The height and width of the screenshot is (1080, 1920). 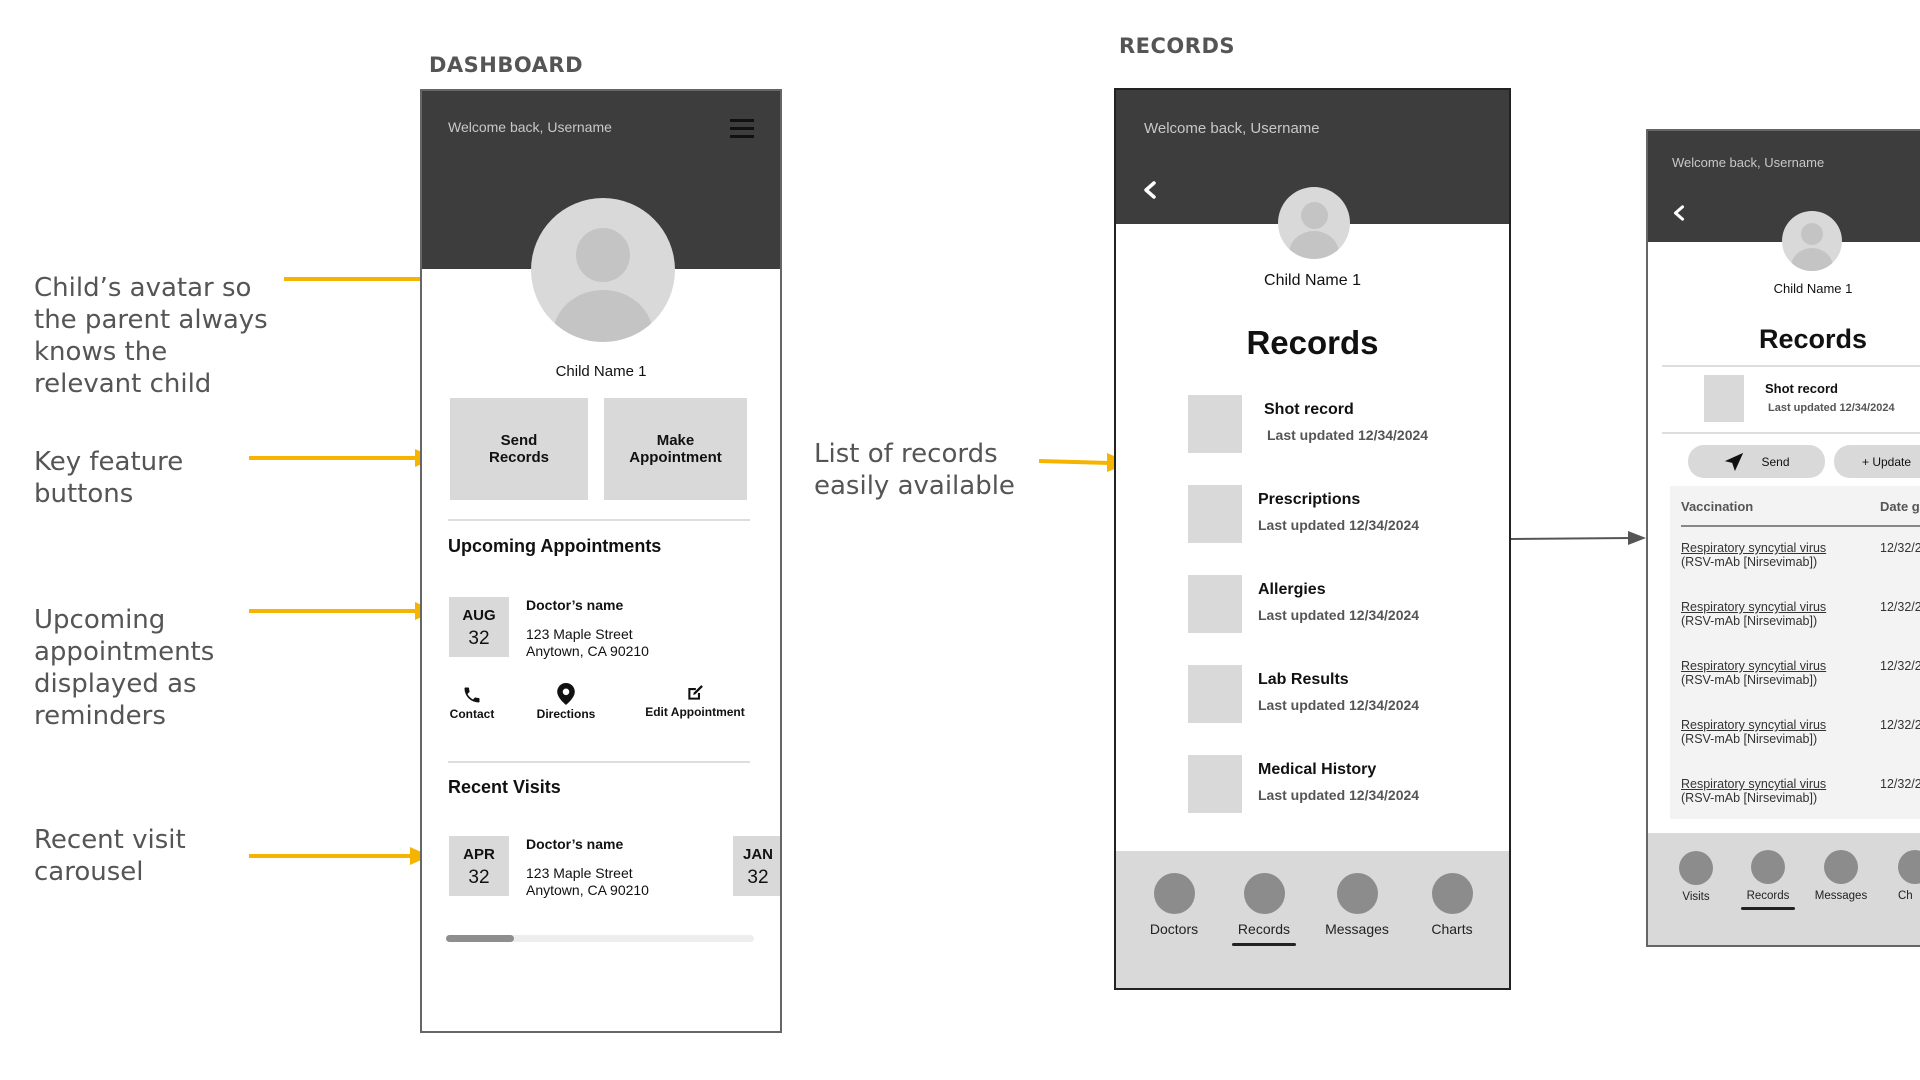 I want to click on upcoming-appointments-heading: Upcoming Appointments, so click(x=555, y=546).